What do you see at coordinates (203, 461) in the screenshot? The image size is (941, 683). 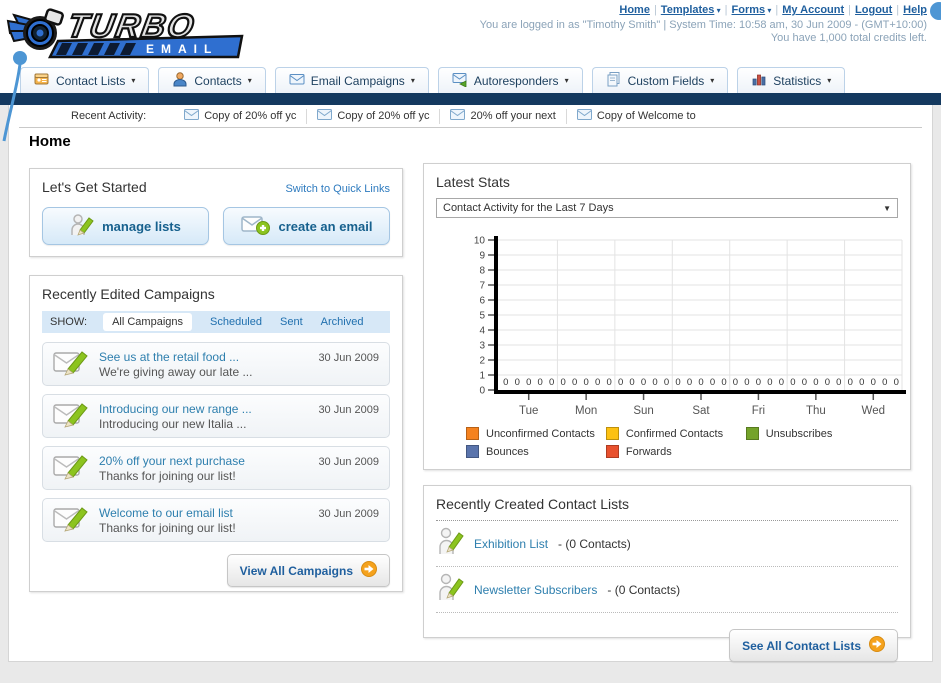 I see `campaign-title-link: 20% off your next purchase` at bounding box center [203, 461].